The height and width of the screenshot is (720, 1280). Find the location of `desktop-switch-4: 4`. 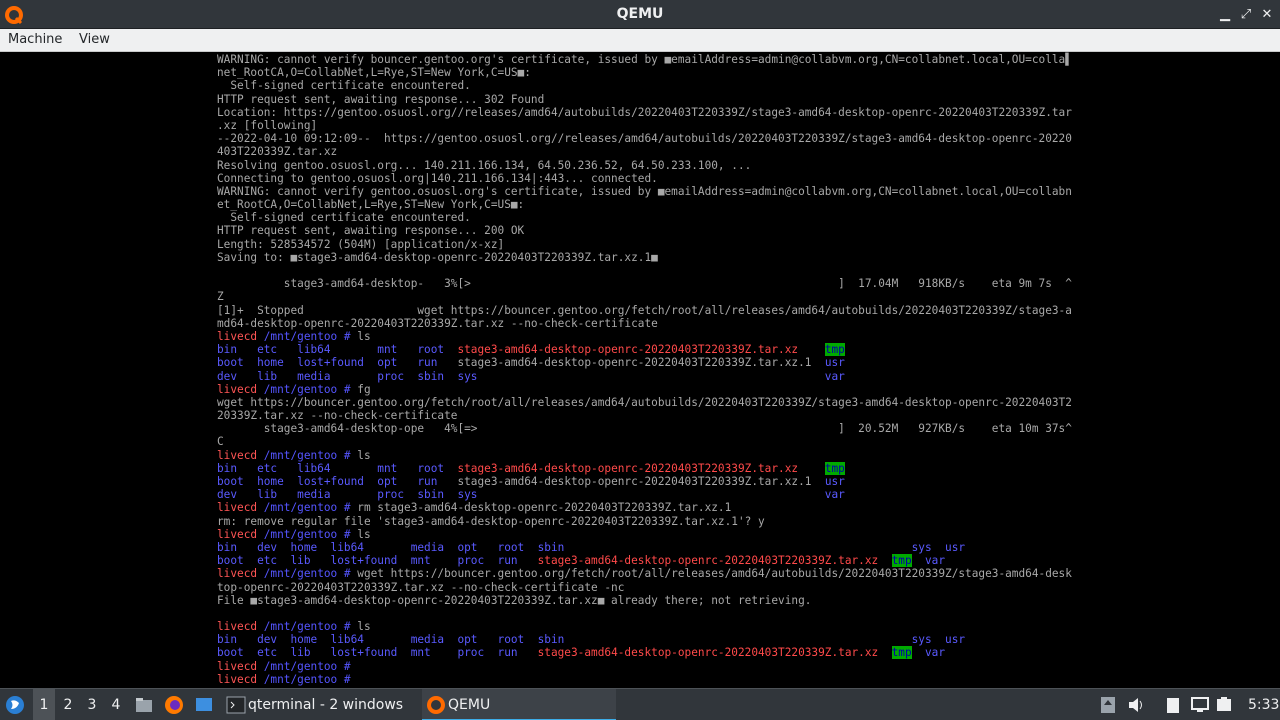

desktop-switch-4: 4 is located at coordinates (116, 704).